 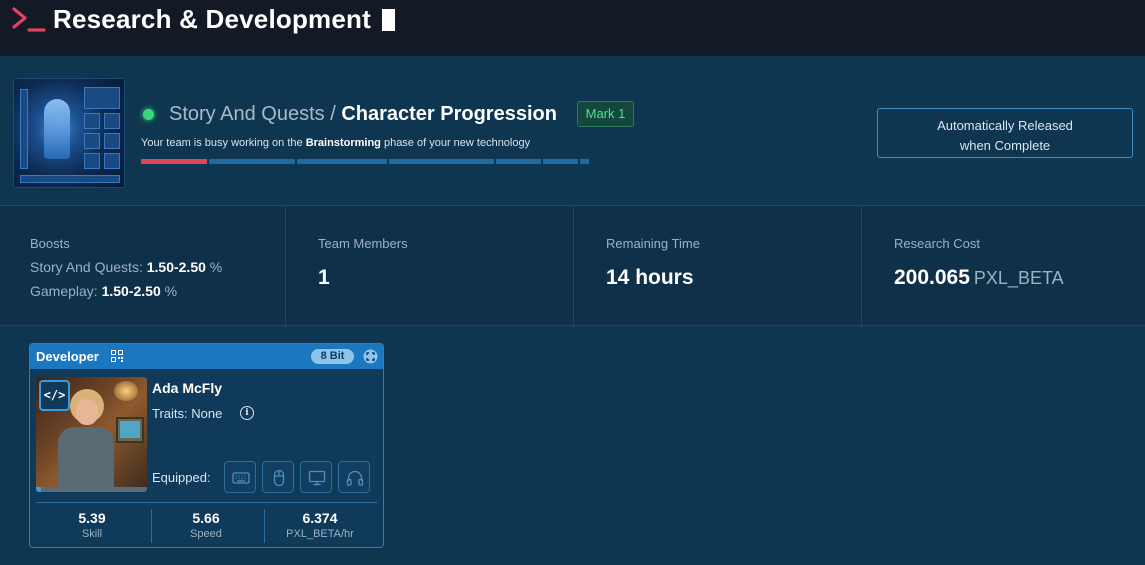 I want to click on boost-gameplay: Gameplay: 1.50-2.50 %, so click(x=104, y=291).